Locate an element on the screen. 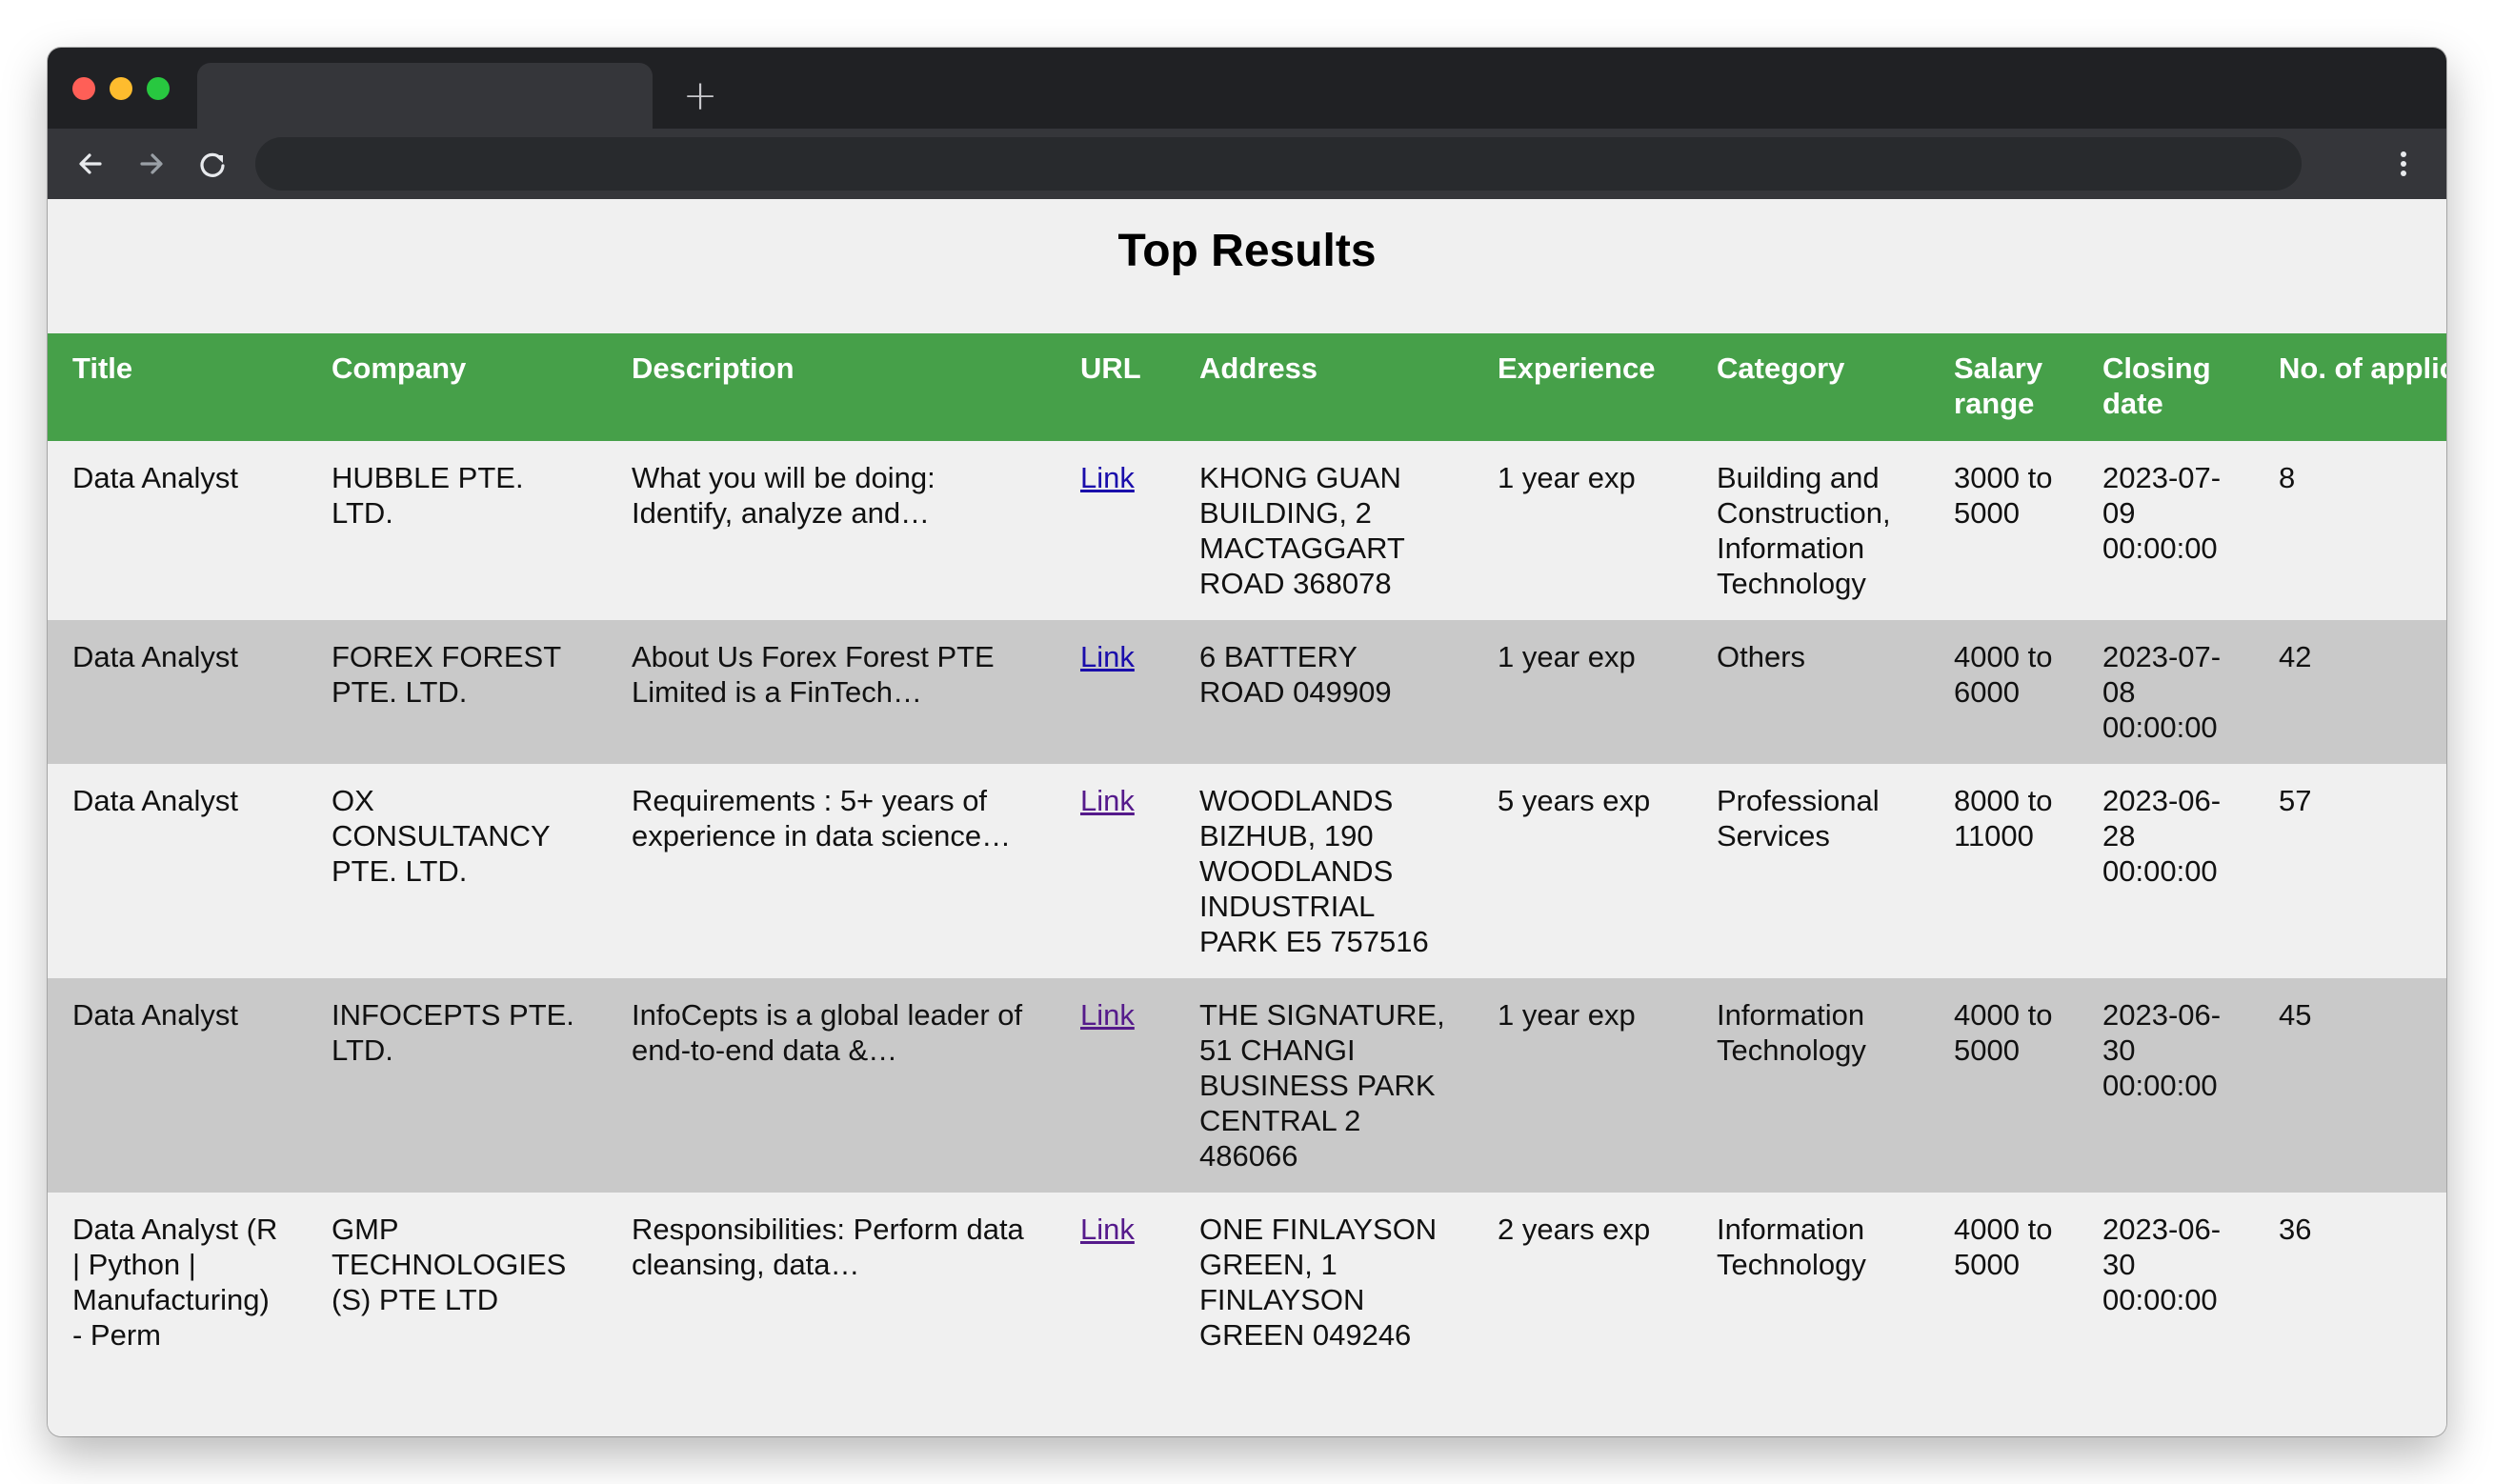 The width and height of the screenshot is (2494, 1484). column-header-title: Title is located at coordinates (177, 387).